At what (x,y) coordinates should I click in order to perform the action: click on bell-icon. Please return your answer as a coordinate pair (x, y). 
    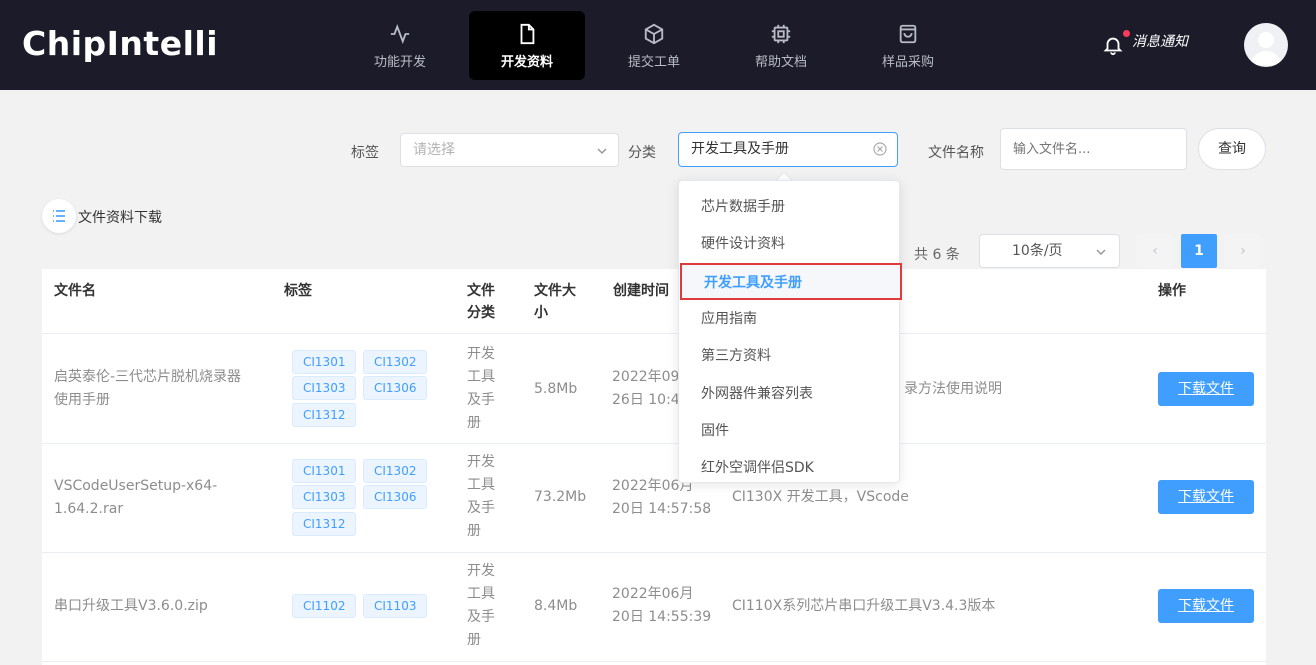
    Looking at the image, I should click on (1113, 45).